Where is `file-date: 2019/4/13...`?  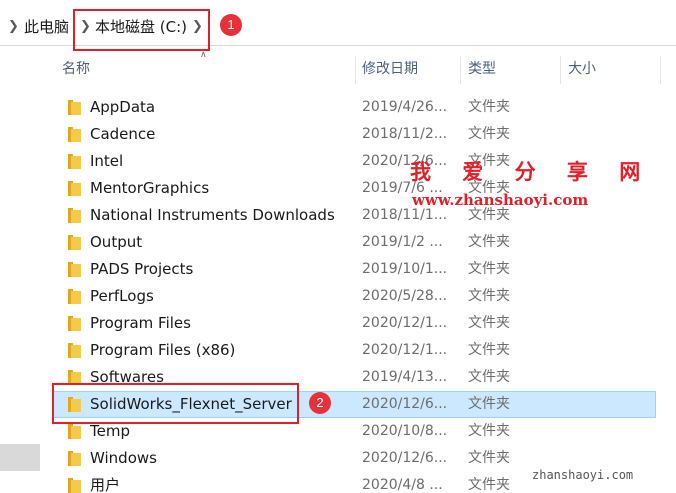
file-date: 2019/4/13... is located at coordinates (405, 377).